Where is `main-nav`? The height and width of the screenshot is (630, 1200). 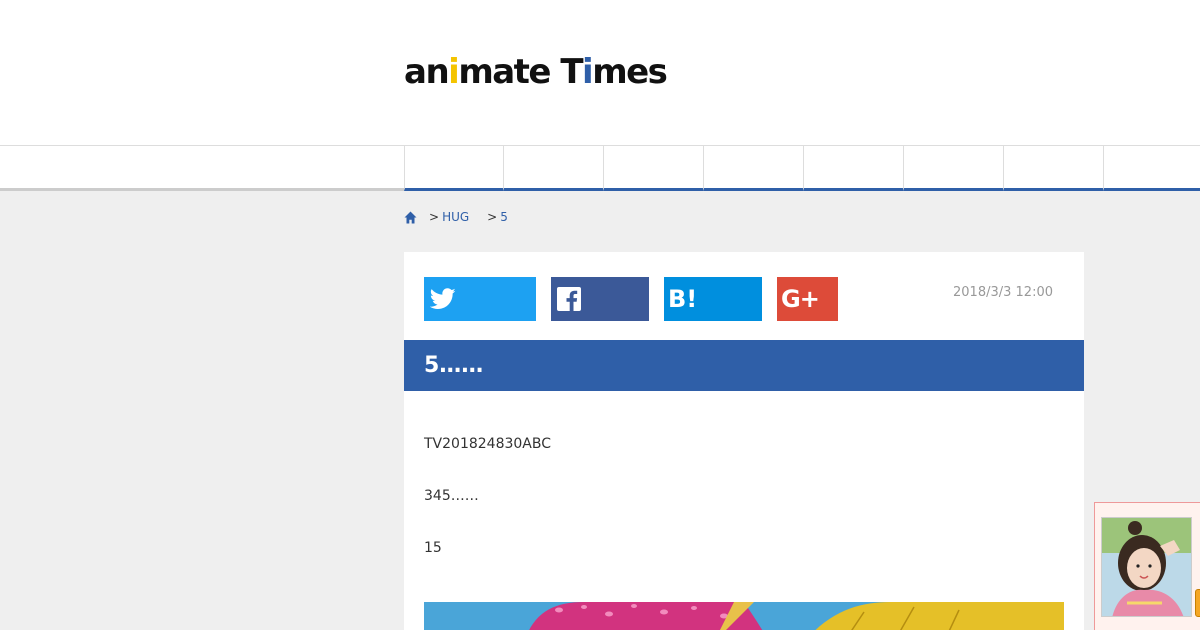
main-nav is located at coordinates (600, 168).